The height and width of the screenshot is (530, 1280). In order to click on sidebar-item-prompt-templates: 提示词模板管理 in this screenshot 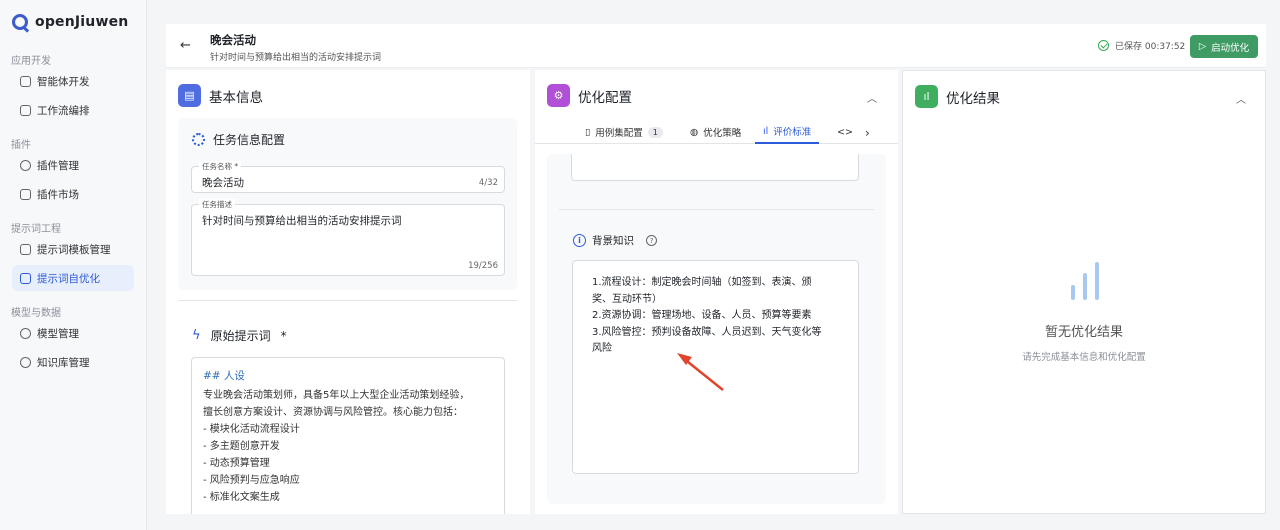, I will do `click(73, 249)`.